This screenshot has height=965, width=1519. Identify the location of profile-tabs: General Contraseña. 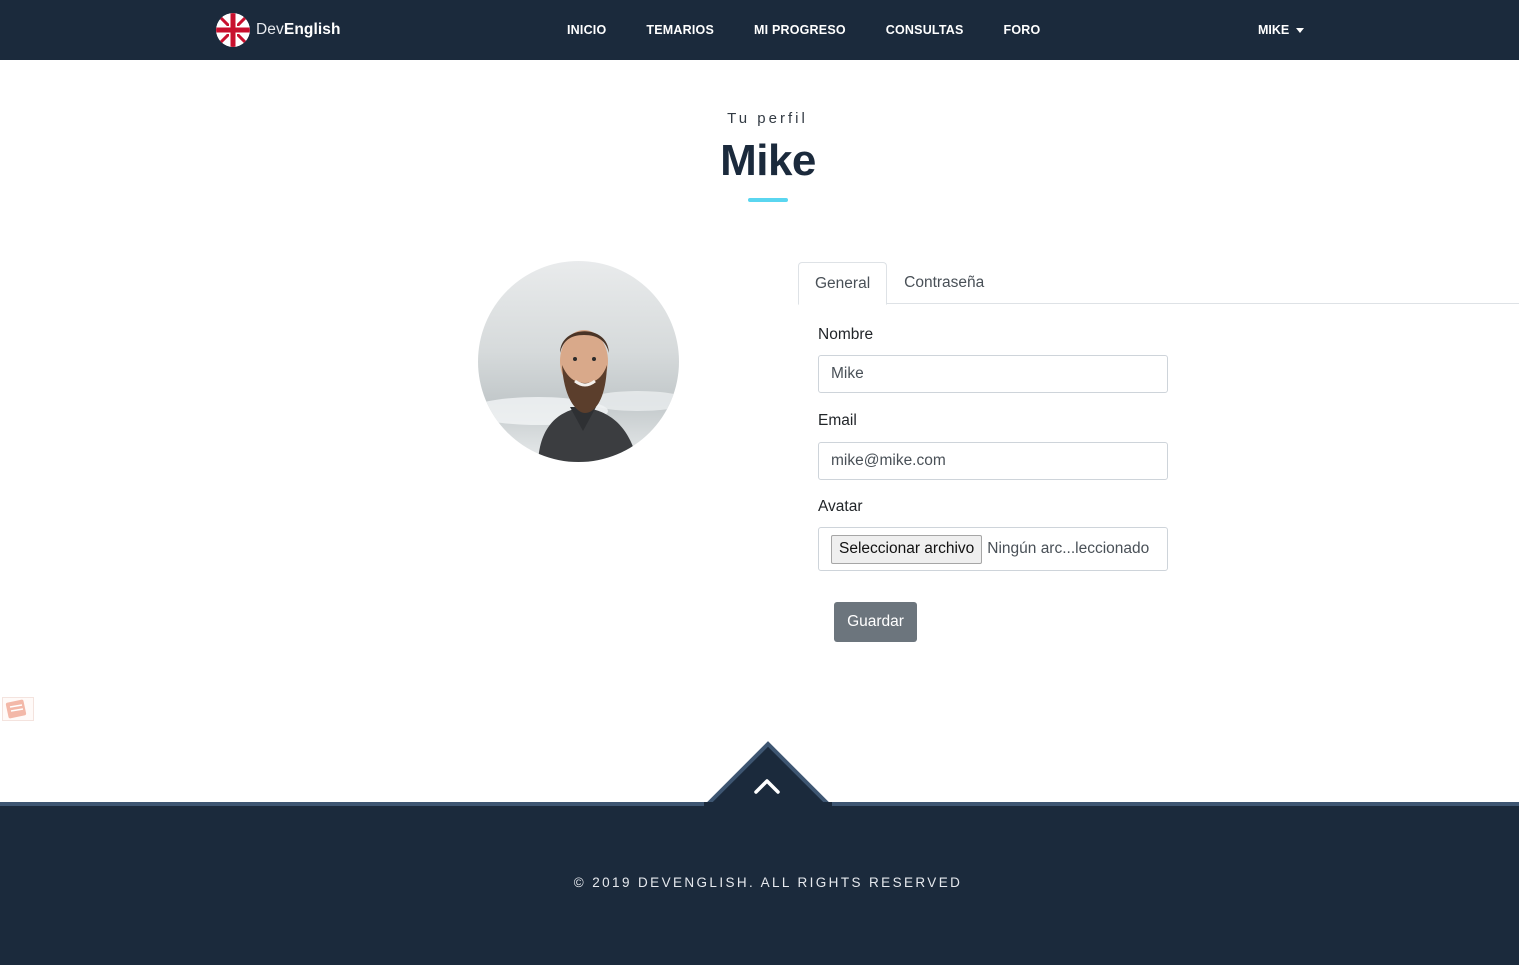
(1158, 283).